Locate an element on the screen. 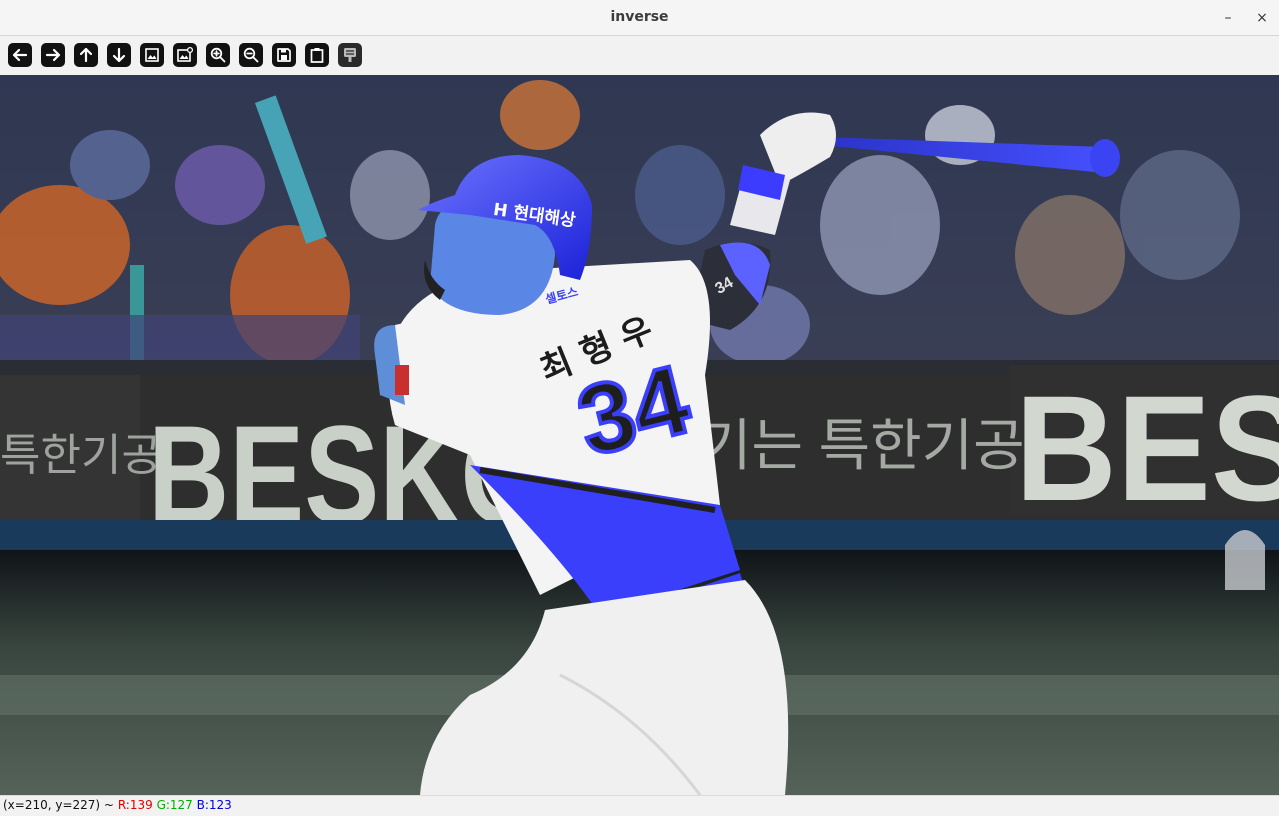 This screenshot has width=1279, height=816. zoom-out-button is located at coordinates (251, 55).